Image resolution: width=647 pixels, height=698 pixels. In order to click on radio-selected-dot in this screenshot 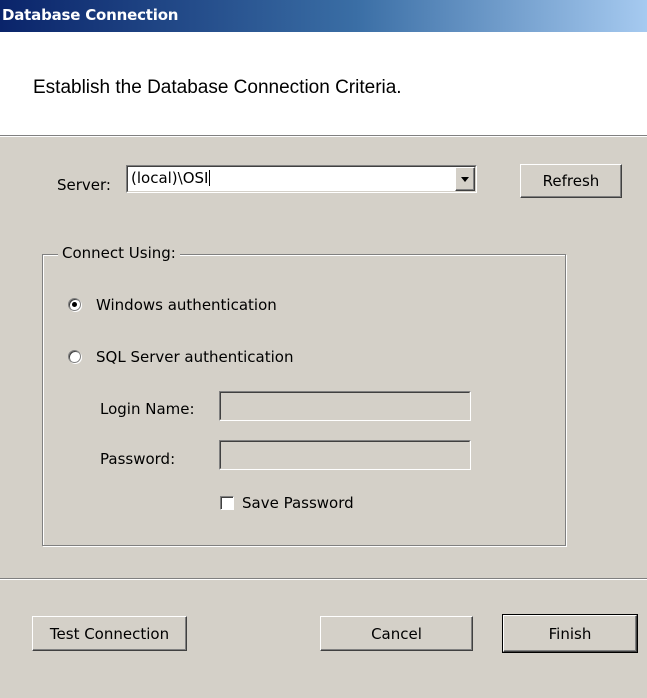, I will do `click(74, 304)`.